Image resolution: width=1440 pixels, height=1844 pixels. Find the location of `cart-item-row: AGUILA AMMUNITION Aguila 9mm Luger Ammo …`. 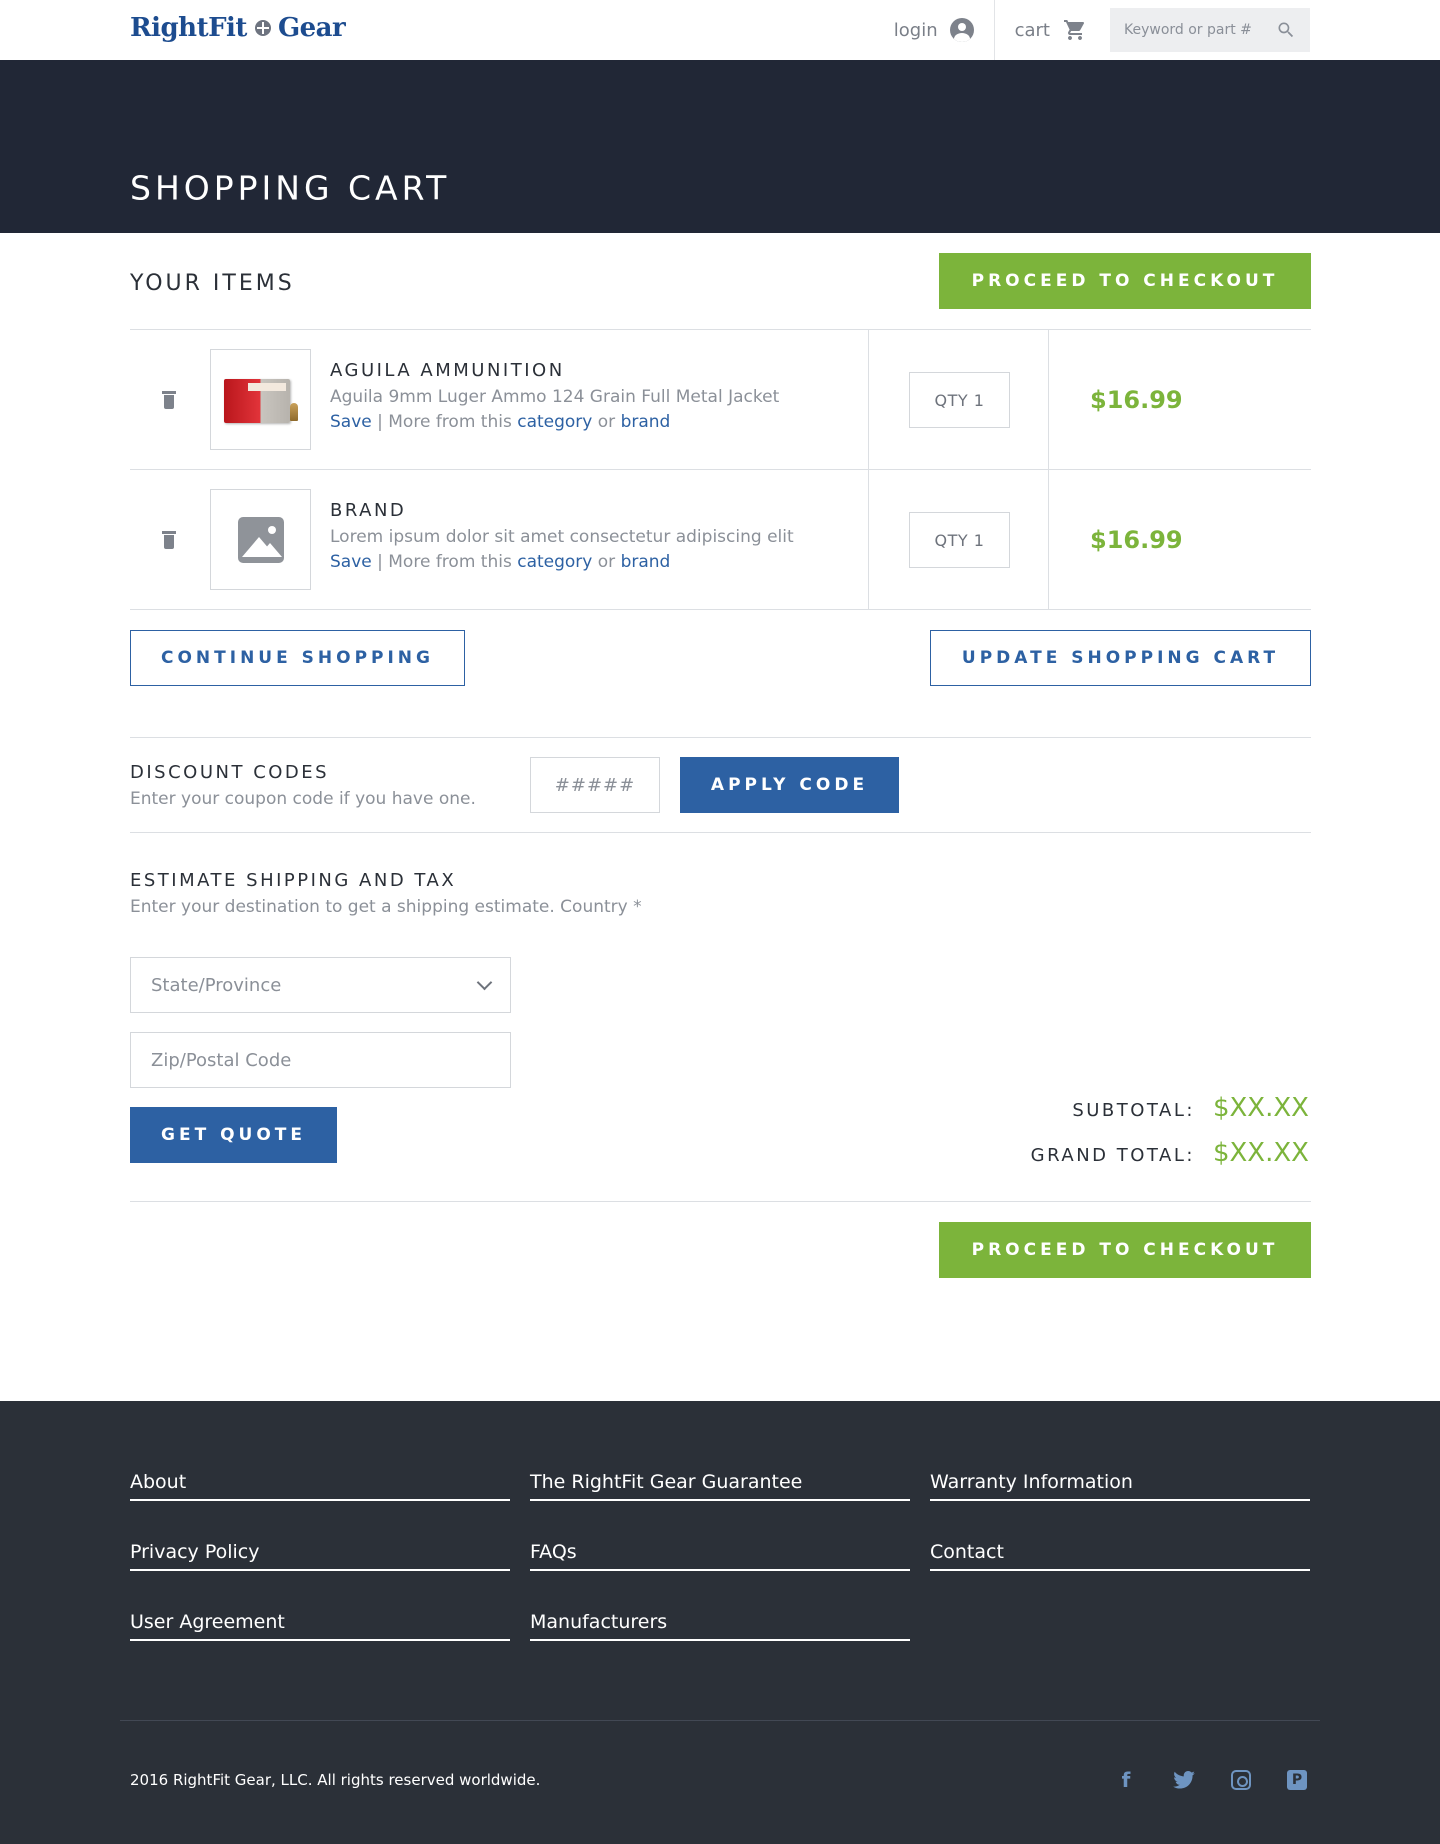

cart-item-row: AGUILA AMMUNITION Aguila 9mm Luger Ammo … is located at coordinates (720, 400).